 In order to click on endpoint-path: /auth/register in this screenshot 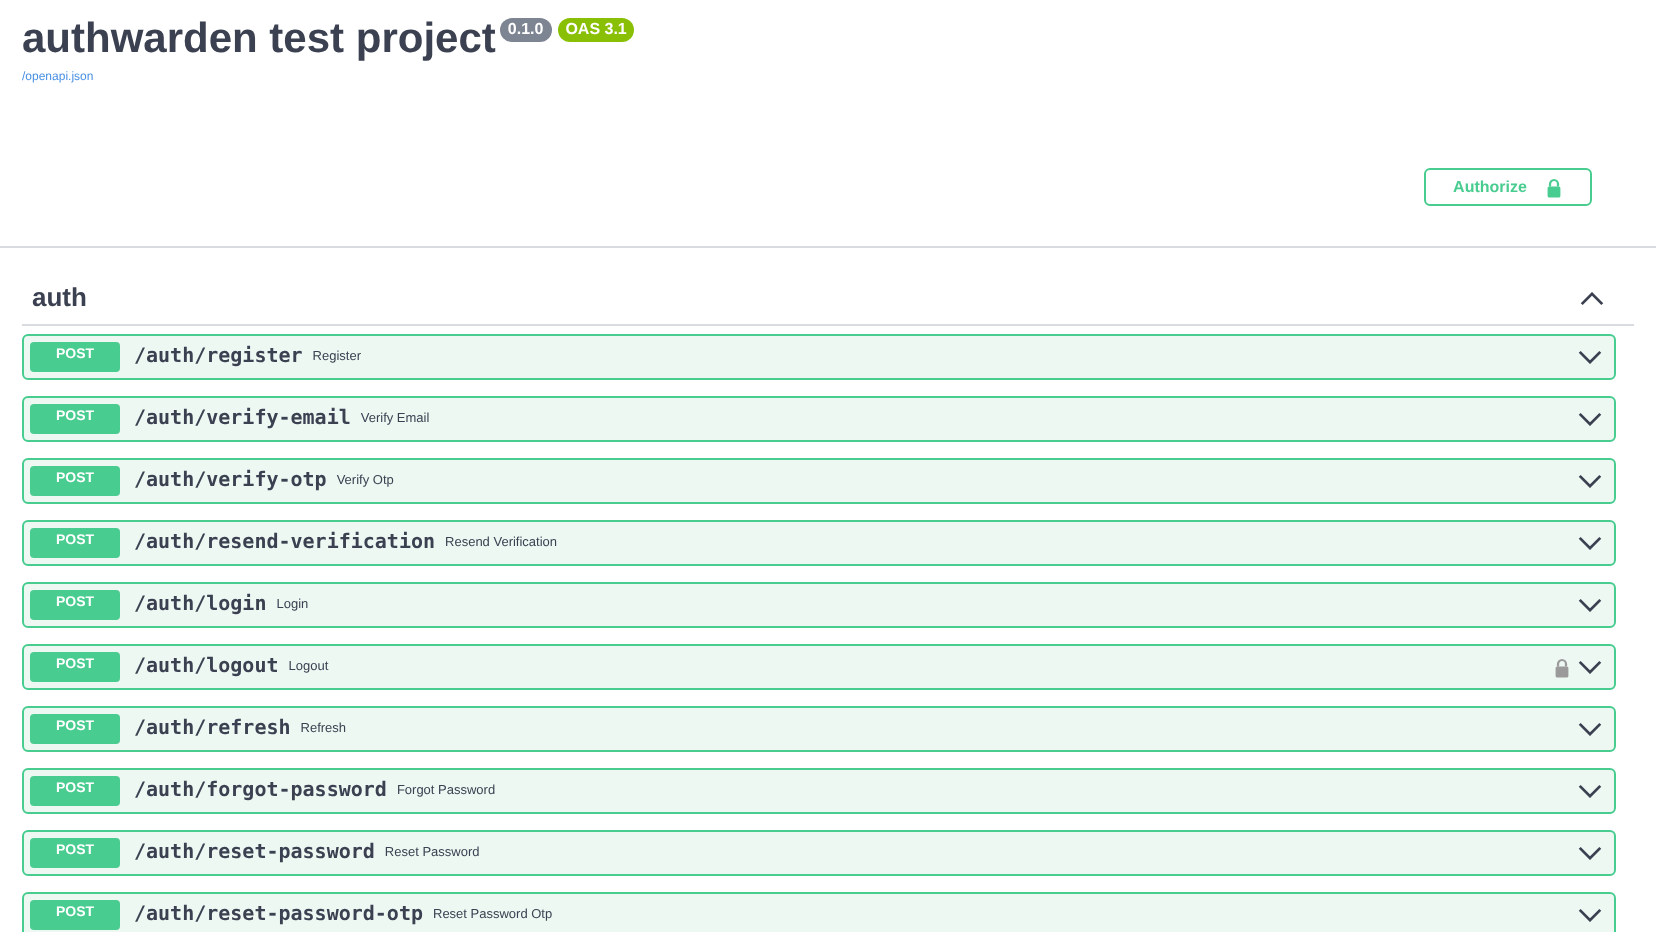, I will do `click(218, 357)`.